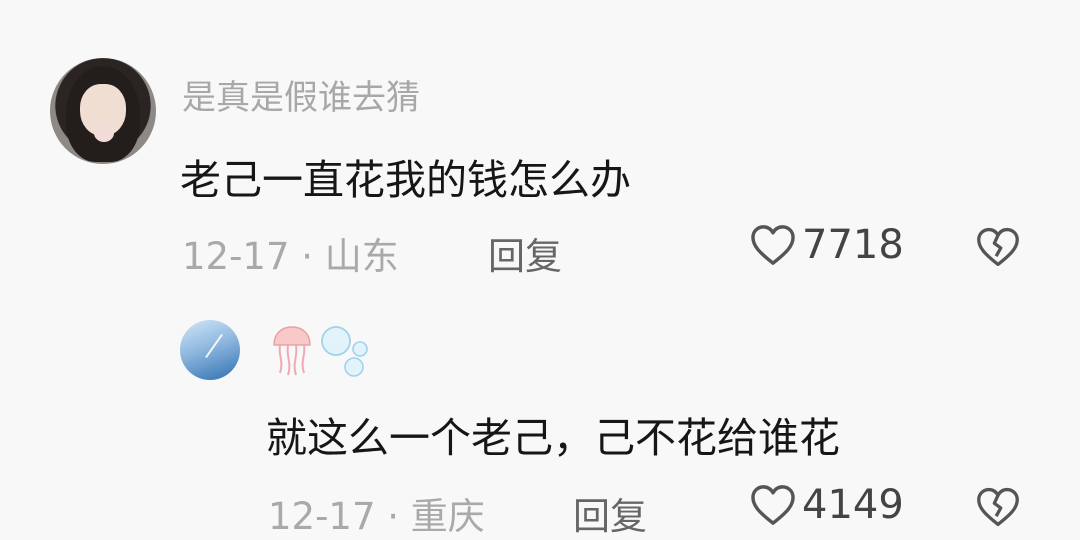  What do you see at coordinates (344, 351) in the screenshot?
I see `bubbles-icon` at bounding box center [344, 351].